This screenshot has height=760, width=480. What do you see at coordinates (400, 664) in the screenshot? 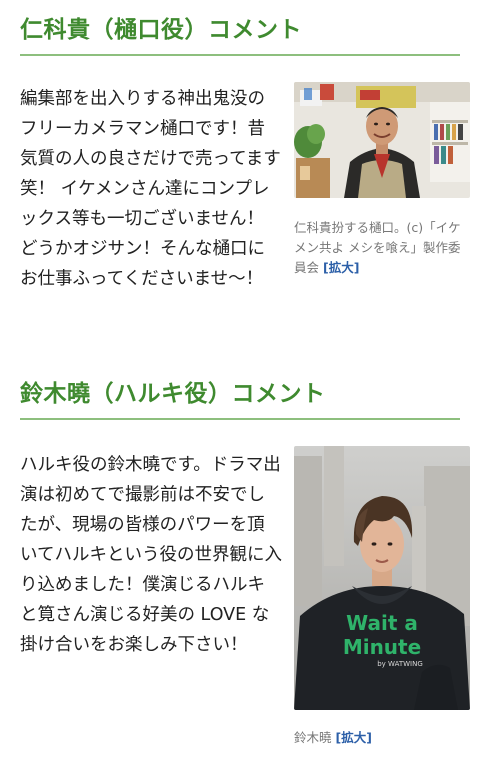
I see `hoodie-brand: by WATWING` at bounding box center [400, 664].